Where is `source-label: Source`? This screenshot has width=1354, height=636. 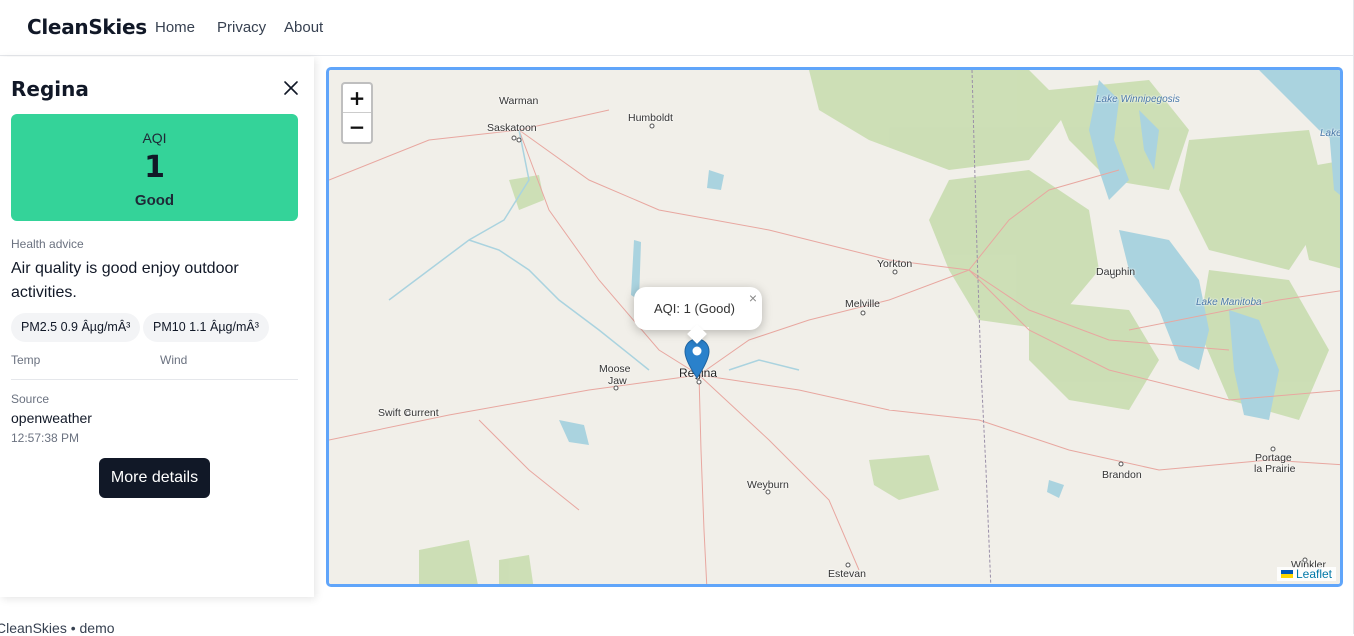 source-label: Source is located at coordinates (30, 399).